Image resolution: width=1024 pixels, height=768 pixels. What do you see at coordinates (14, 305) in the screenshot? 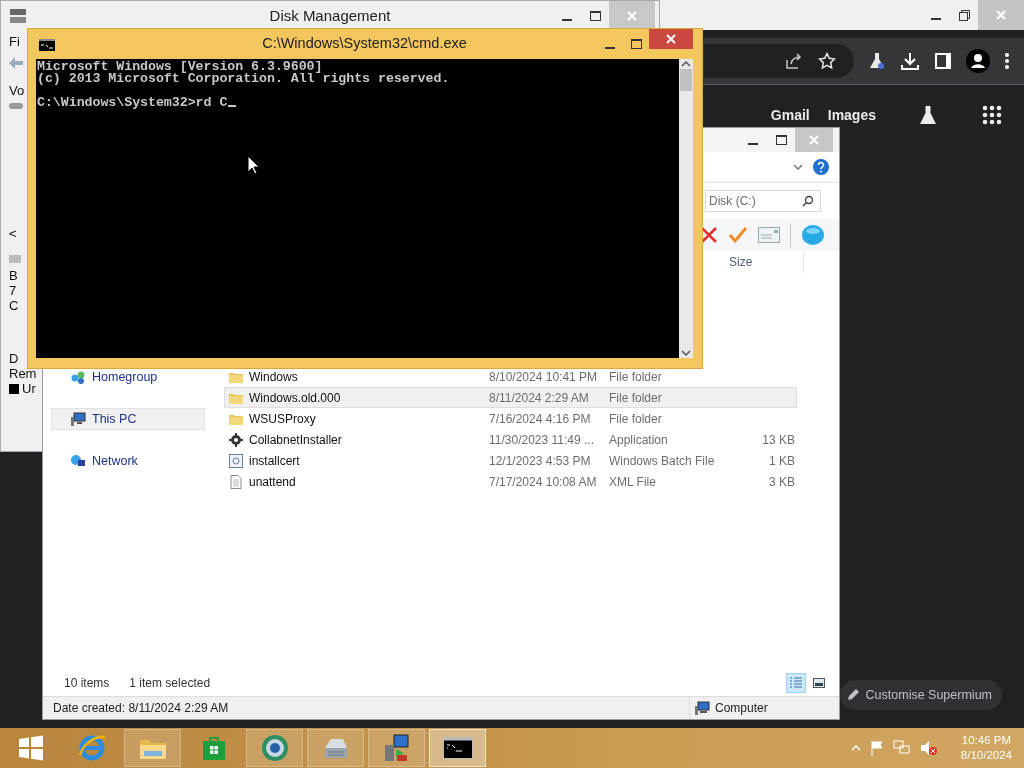
I see `disk-label: C` at bounding box center [14, 305].